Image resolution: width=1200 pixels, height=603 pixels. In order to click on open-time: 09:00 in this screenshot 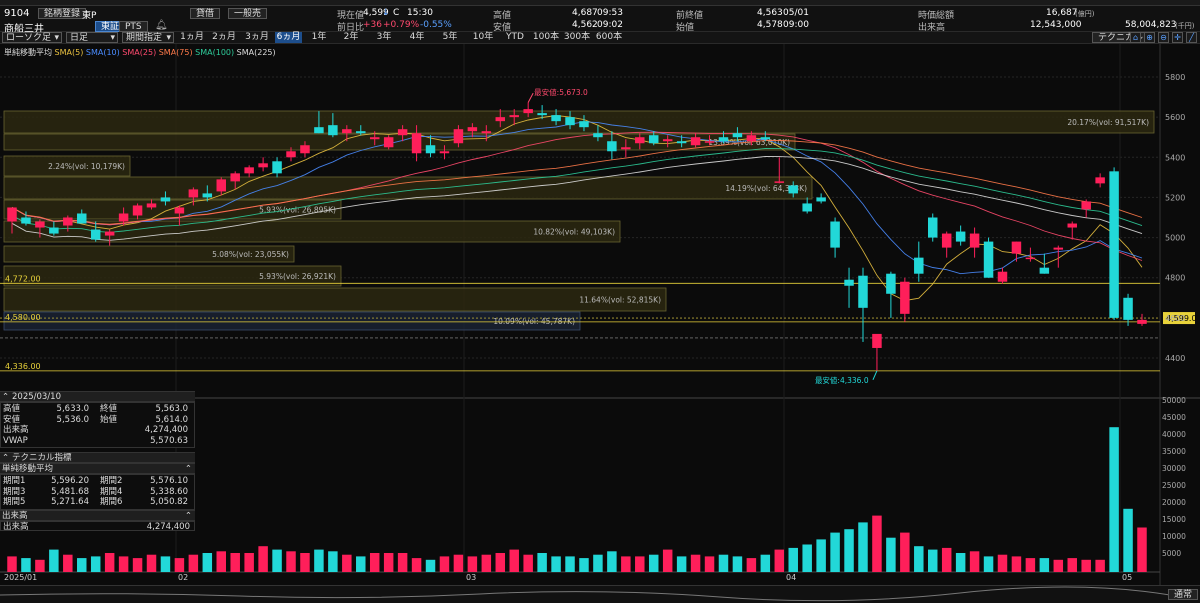, I will do `click(796, 25)`.